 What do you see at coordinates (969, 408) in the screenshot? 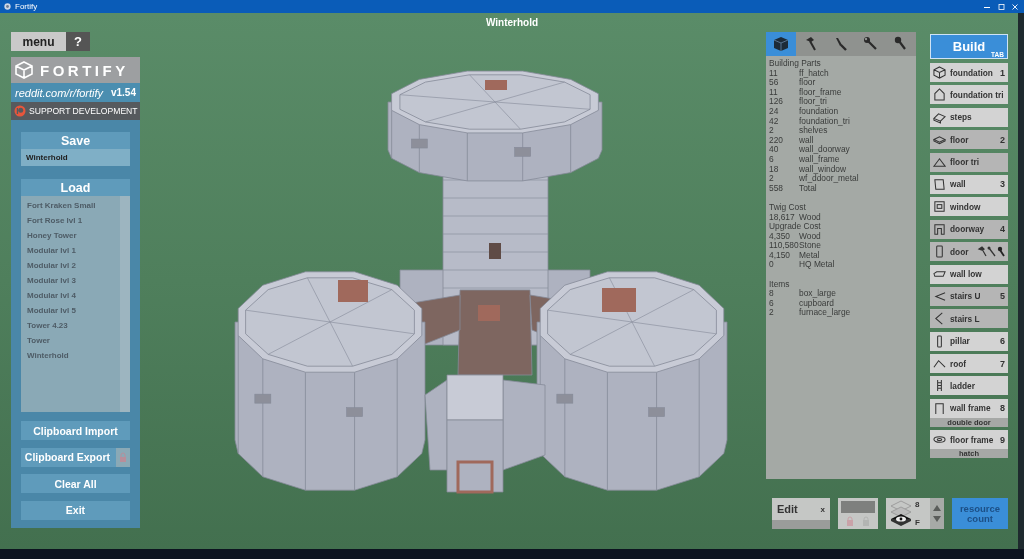
I see `build-part-button: wall frame 8` at bounding box center [969, 408].